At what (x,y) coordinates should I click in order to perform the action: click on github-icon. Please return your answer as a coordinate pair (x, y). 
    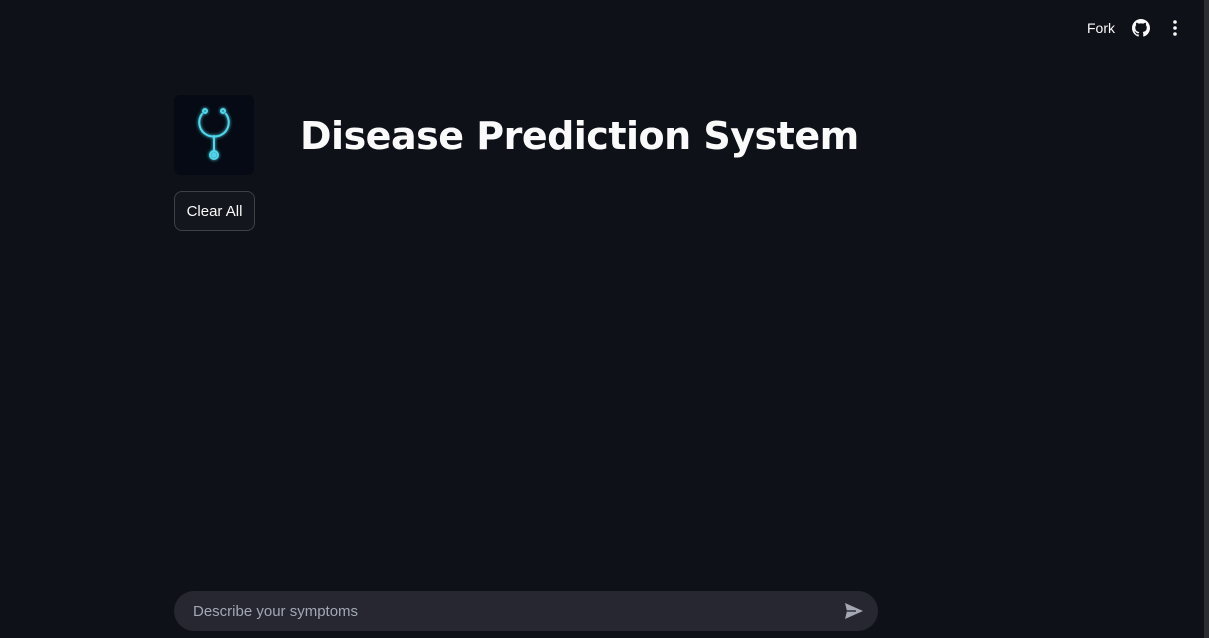
    Looking at the image, I should click on (1141, 28).